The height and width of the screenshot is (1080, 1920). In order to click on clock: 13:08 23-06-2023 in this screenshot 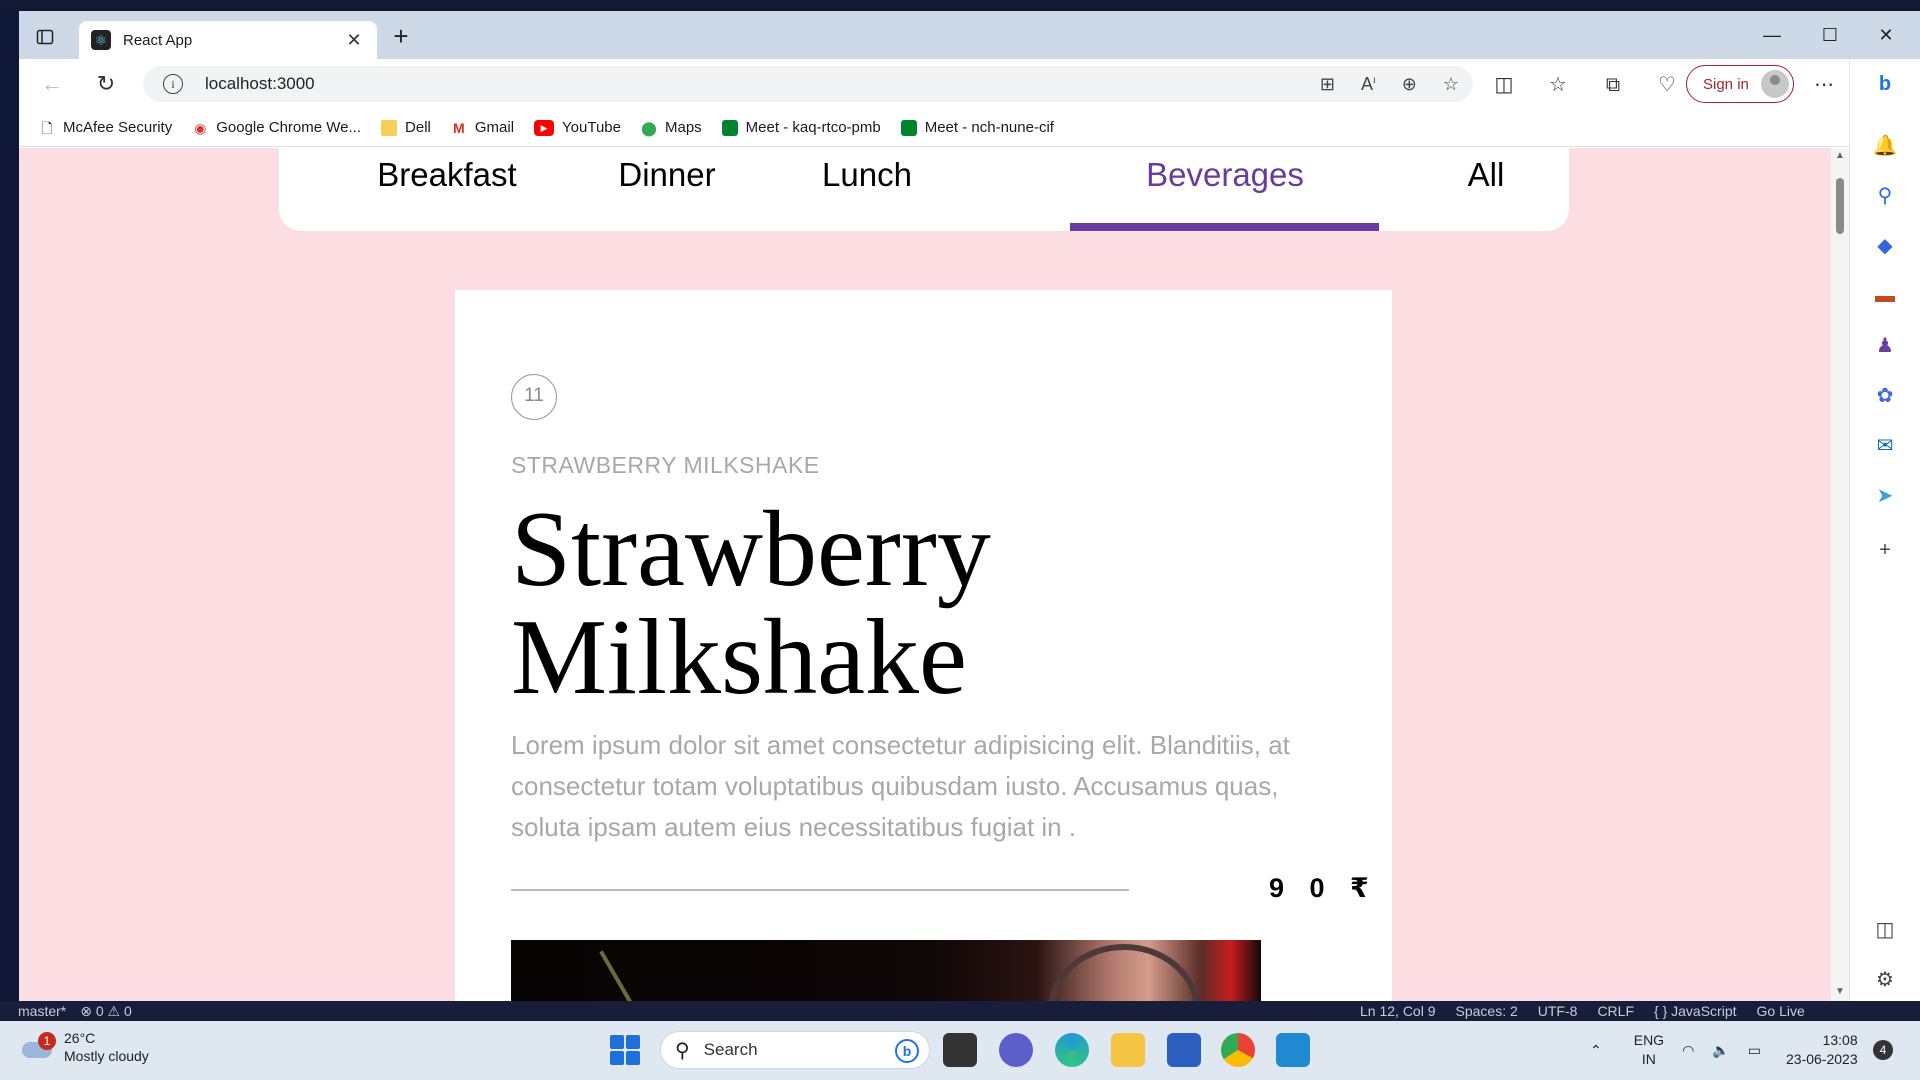, I will do `click(1822, 1050)`.